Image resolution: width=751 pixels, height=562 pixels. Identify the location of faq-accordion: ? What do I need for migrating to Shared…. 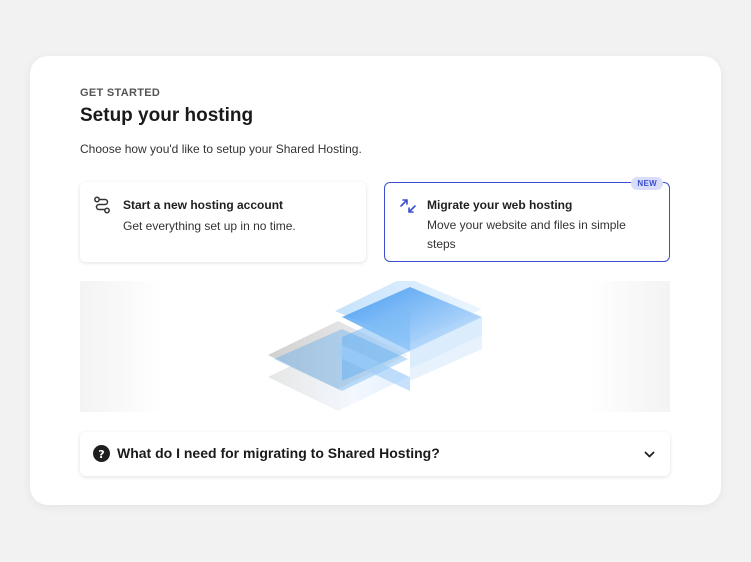
(375, 454).